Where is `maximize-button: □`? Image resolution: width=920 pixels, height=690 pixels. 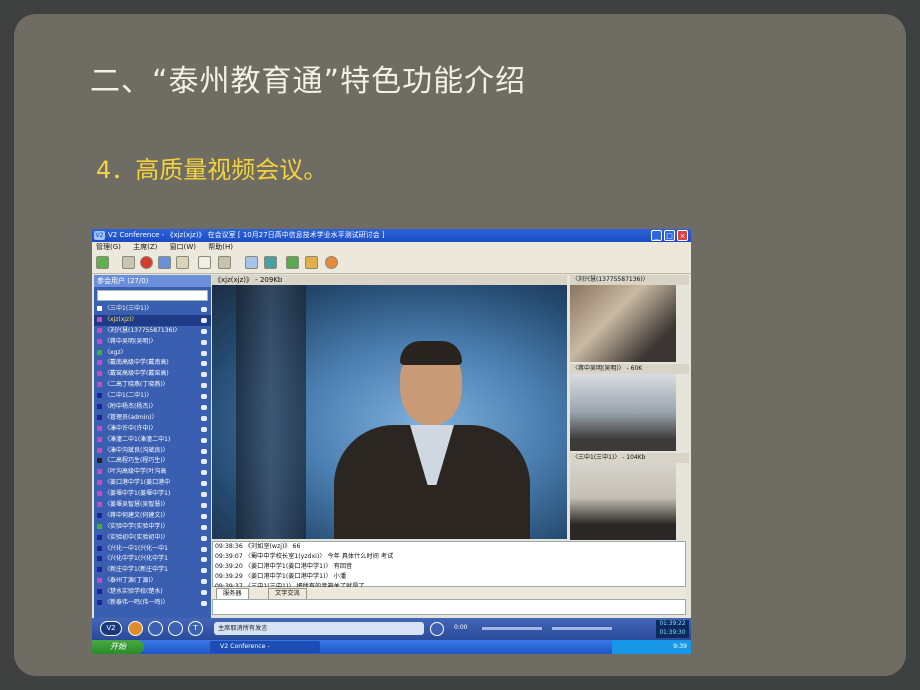
maximize-button: □ is located at coordinates (669, 235).